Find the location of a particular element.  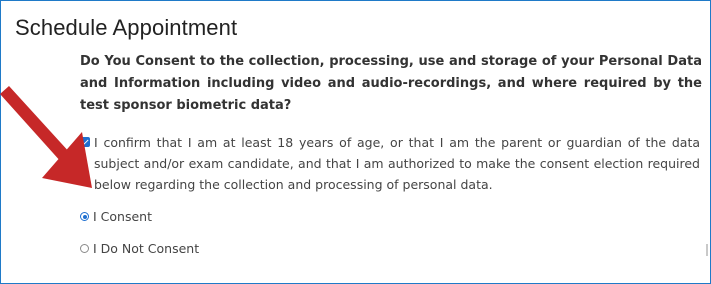

no-consent-option: I Do Not Consent is located at coordinates (139, 248).